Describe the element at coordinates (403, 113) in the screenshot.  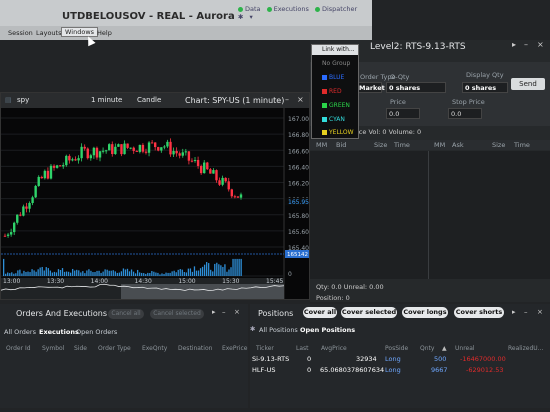
I see `price-input: 0.0` at that location.